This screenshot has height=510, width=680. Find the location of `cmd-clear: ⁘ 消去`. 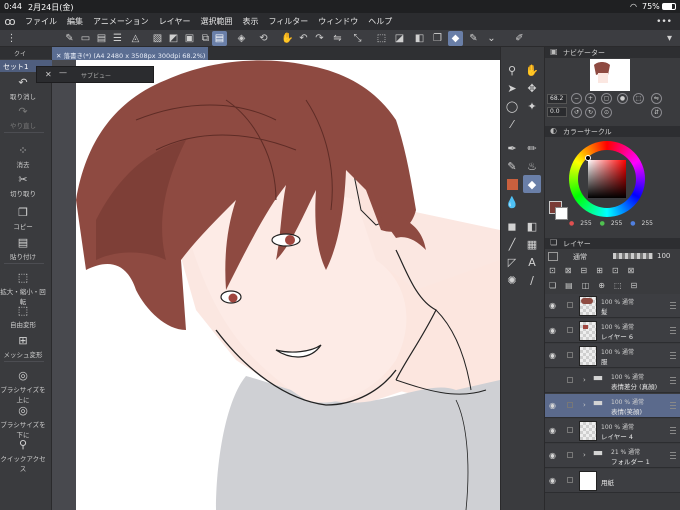

cmd-clear: ⁘ 消去 is located at coordinates (23, 157).